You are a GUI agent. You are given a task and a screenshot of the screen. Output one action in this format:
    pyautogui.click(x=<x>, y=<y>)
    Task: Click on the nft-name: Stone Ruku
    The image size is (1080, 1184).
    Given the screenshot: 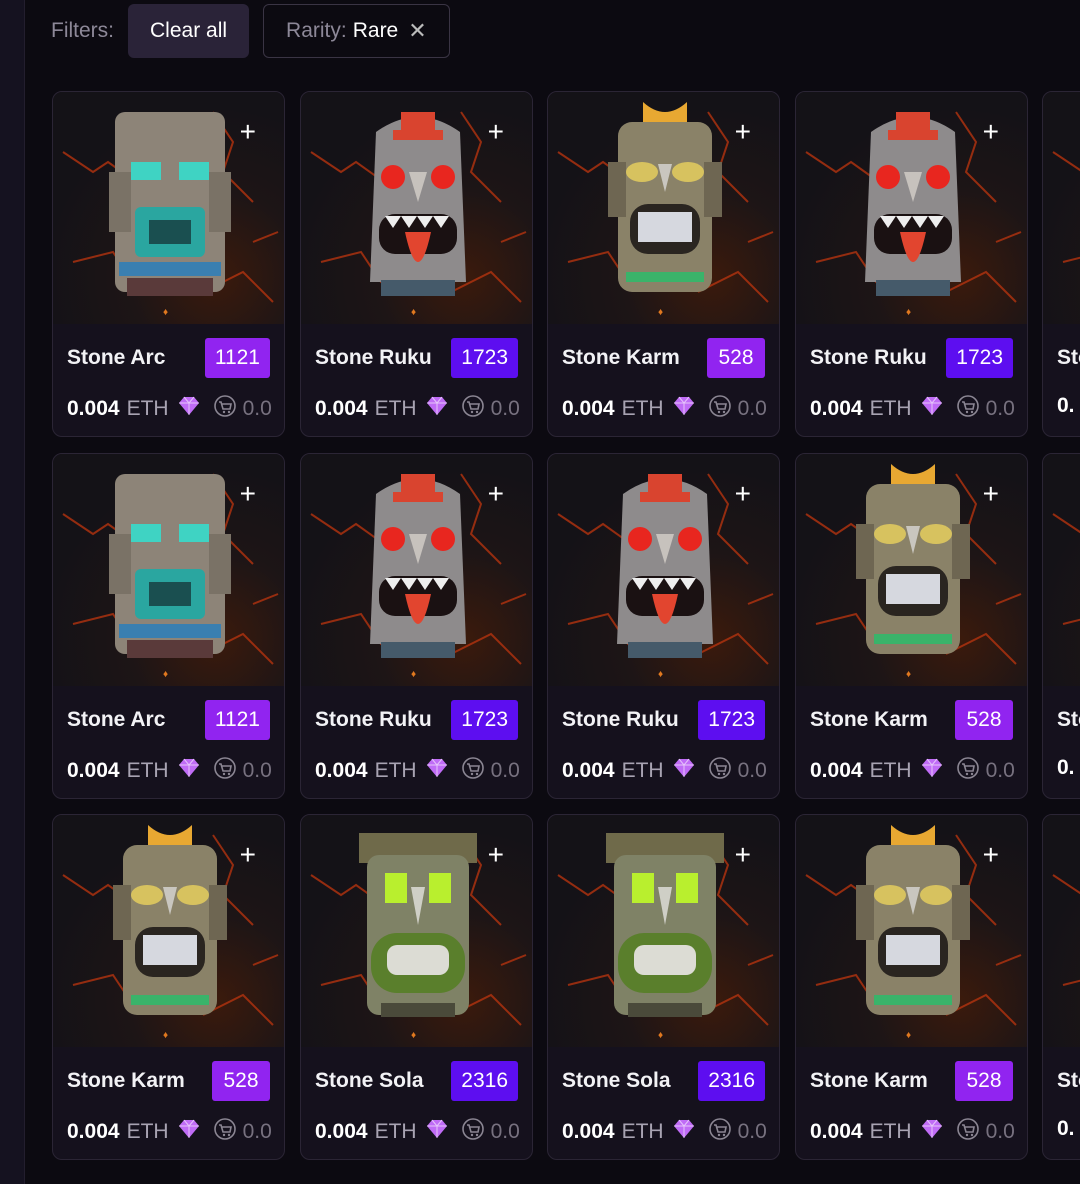 What is the action you would take?
    pyautogui.click(x=373, y=357)
    